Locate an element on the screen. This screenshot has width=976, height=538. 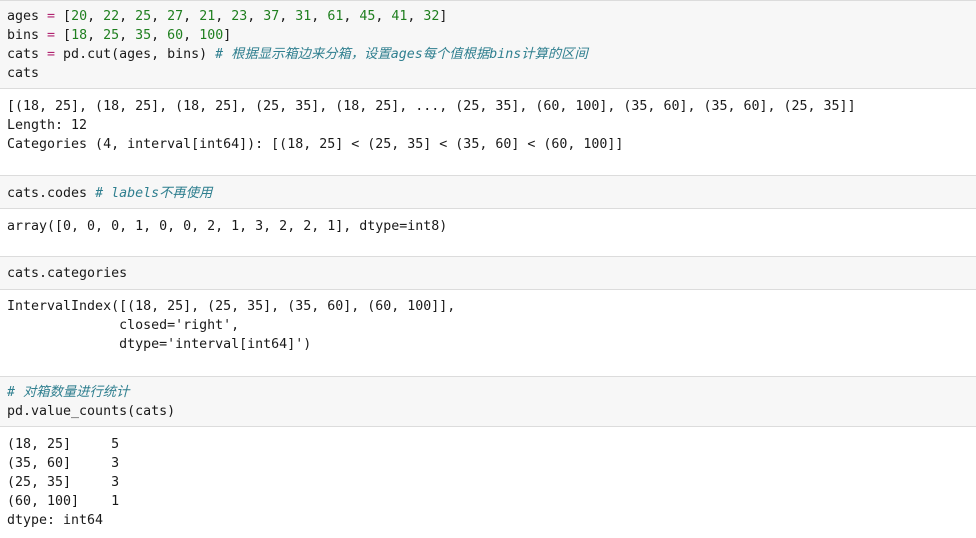
code-token: 35 is located at coordinates (143, 35).